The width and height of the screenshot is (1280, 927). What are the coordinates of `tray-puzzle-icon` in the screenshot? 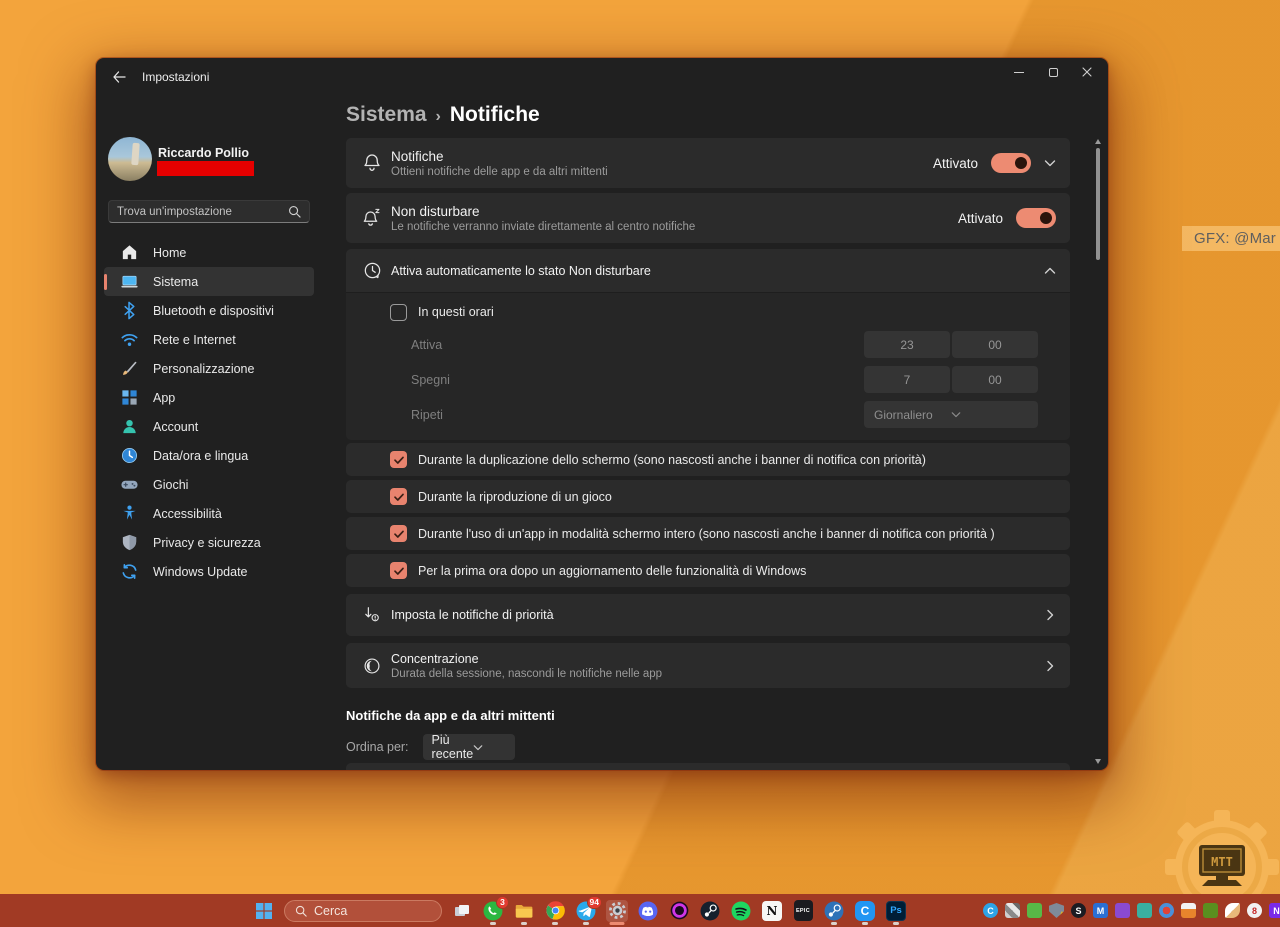 It's located at (1144, 910).